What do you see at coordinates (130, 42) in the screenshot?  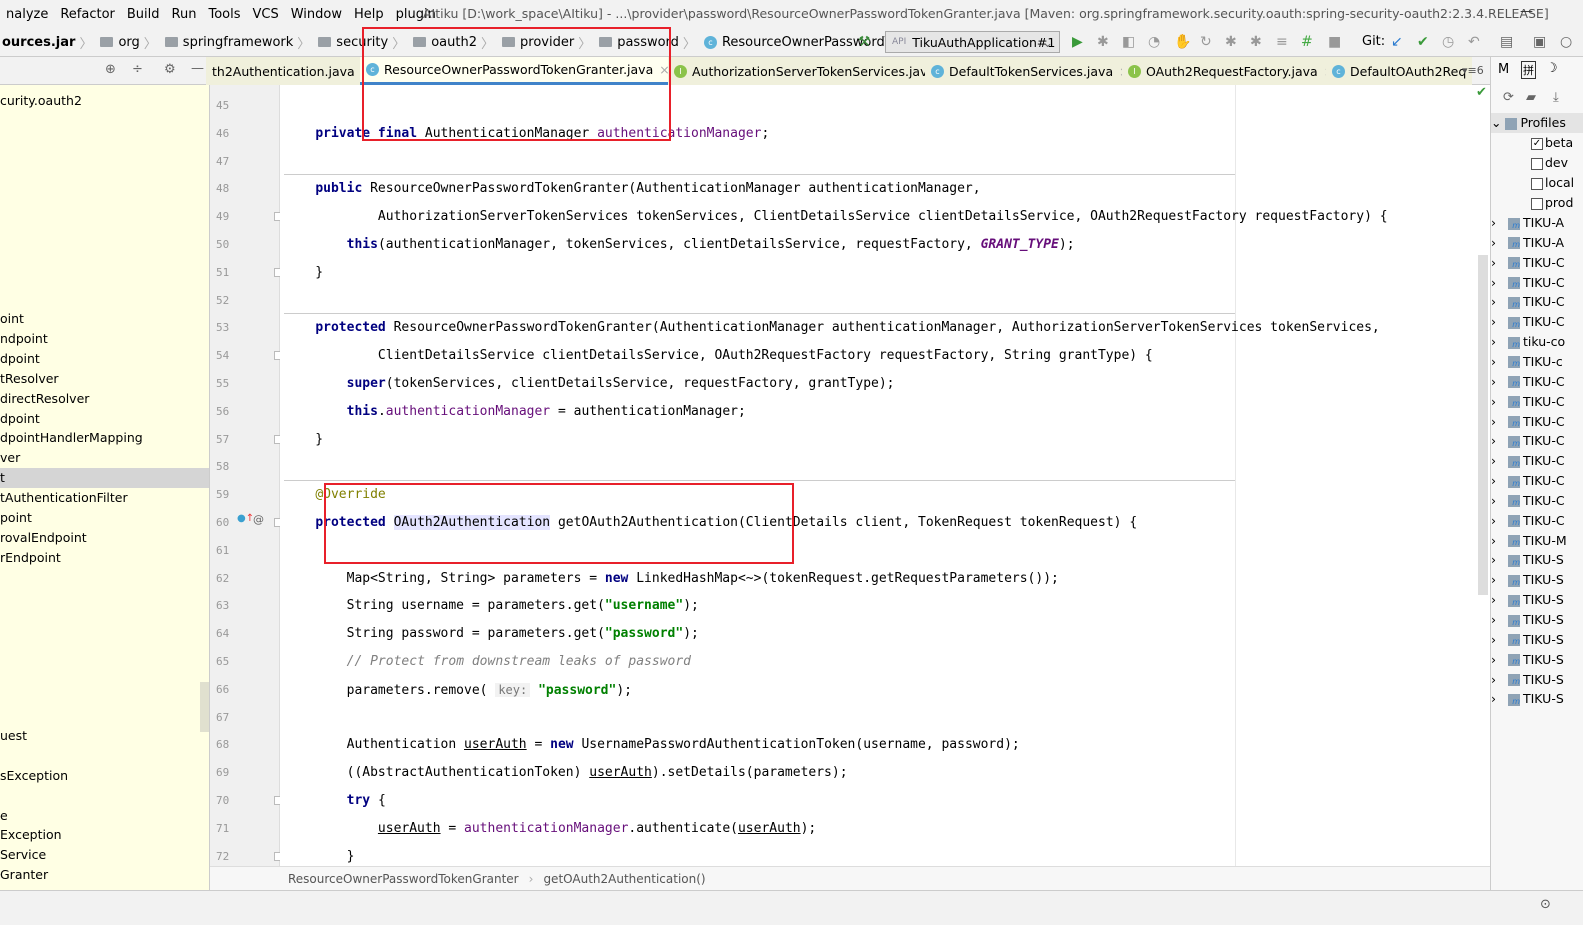 I see `breadcrumb-item: org 〉` at bounding box center [130, 42].